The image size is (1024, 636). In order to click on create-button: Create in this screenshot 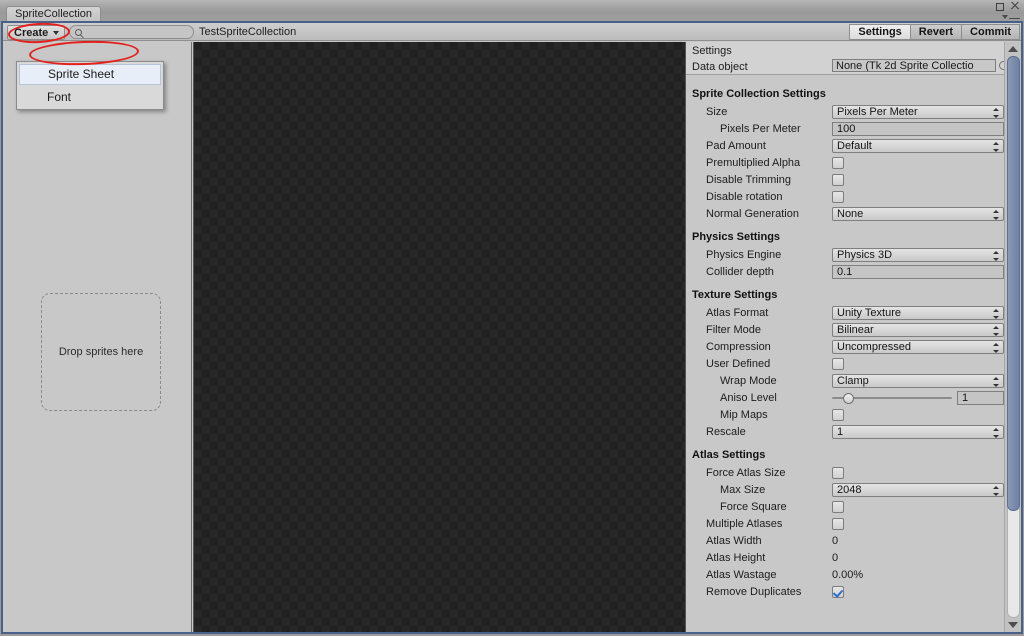, I will do `click(36, 32)`.